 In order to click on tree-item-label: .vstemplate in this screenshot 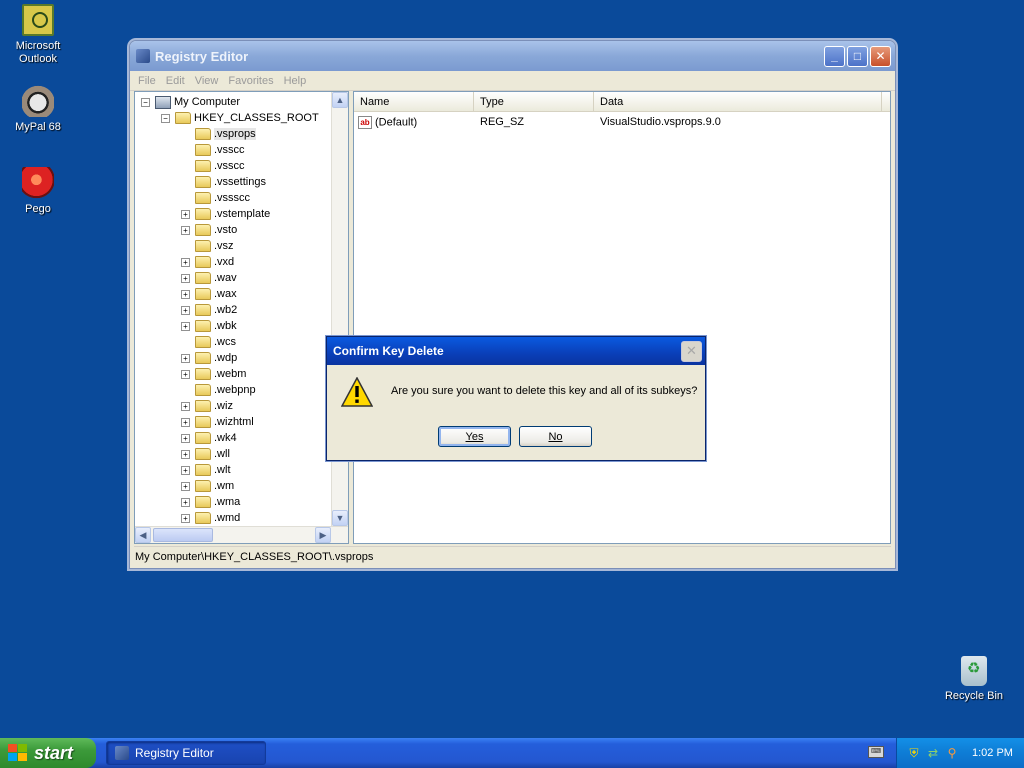, I will do `click(242, 214)`.